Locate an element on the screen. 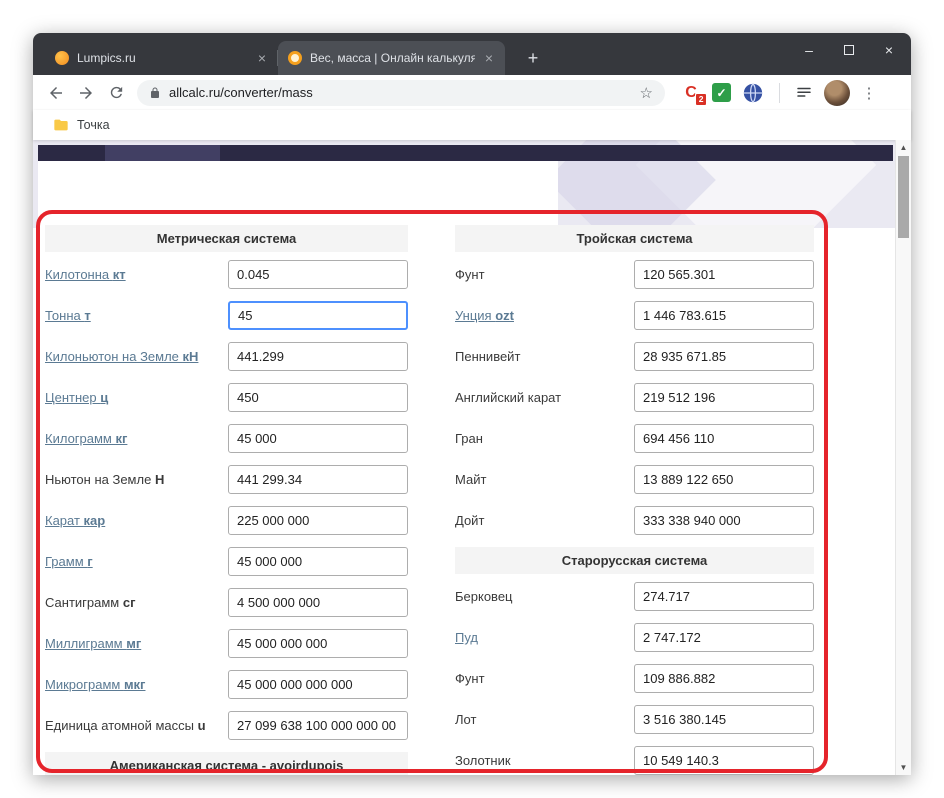 The height and width of the screenshot is (798, 944). scroll-down-icon: ▼ is located at coordinates (903, 767).